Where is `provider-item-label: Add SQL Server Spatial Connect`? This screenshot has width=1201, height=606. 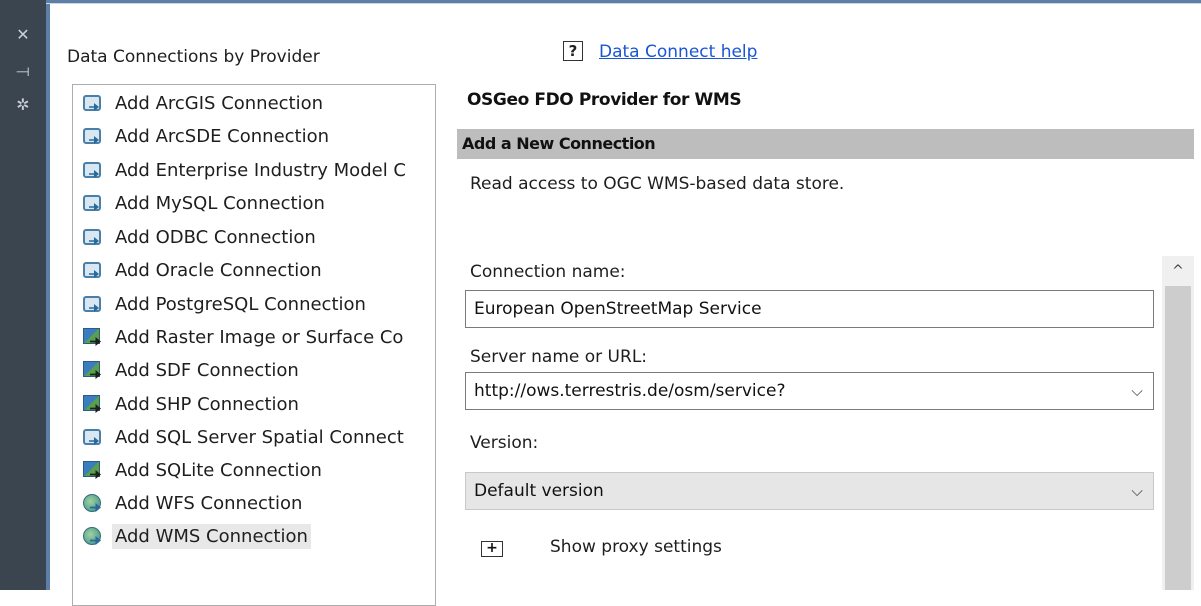
provider-item-label: Add SQL Server Spatial Connect is located at coordinates (259, 437).